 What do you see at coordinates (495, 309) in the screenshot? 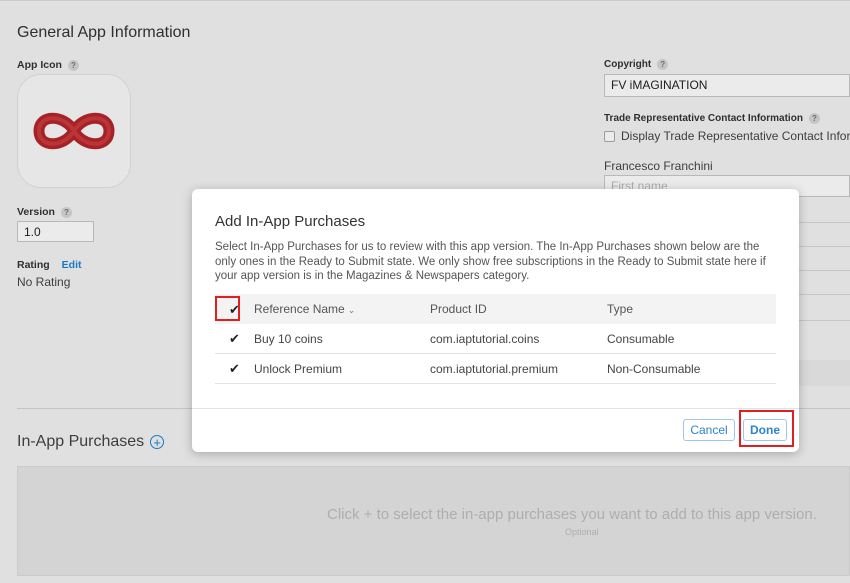
I see `table-header: ✔ Reference Name ⌄ Product ID Type` at bounding box center [495, 309].